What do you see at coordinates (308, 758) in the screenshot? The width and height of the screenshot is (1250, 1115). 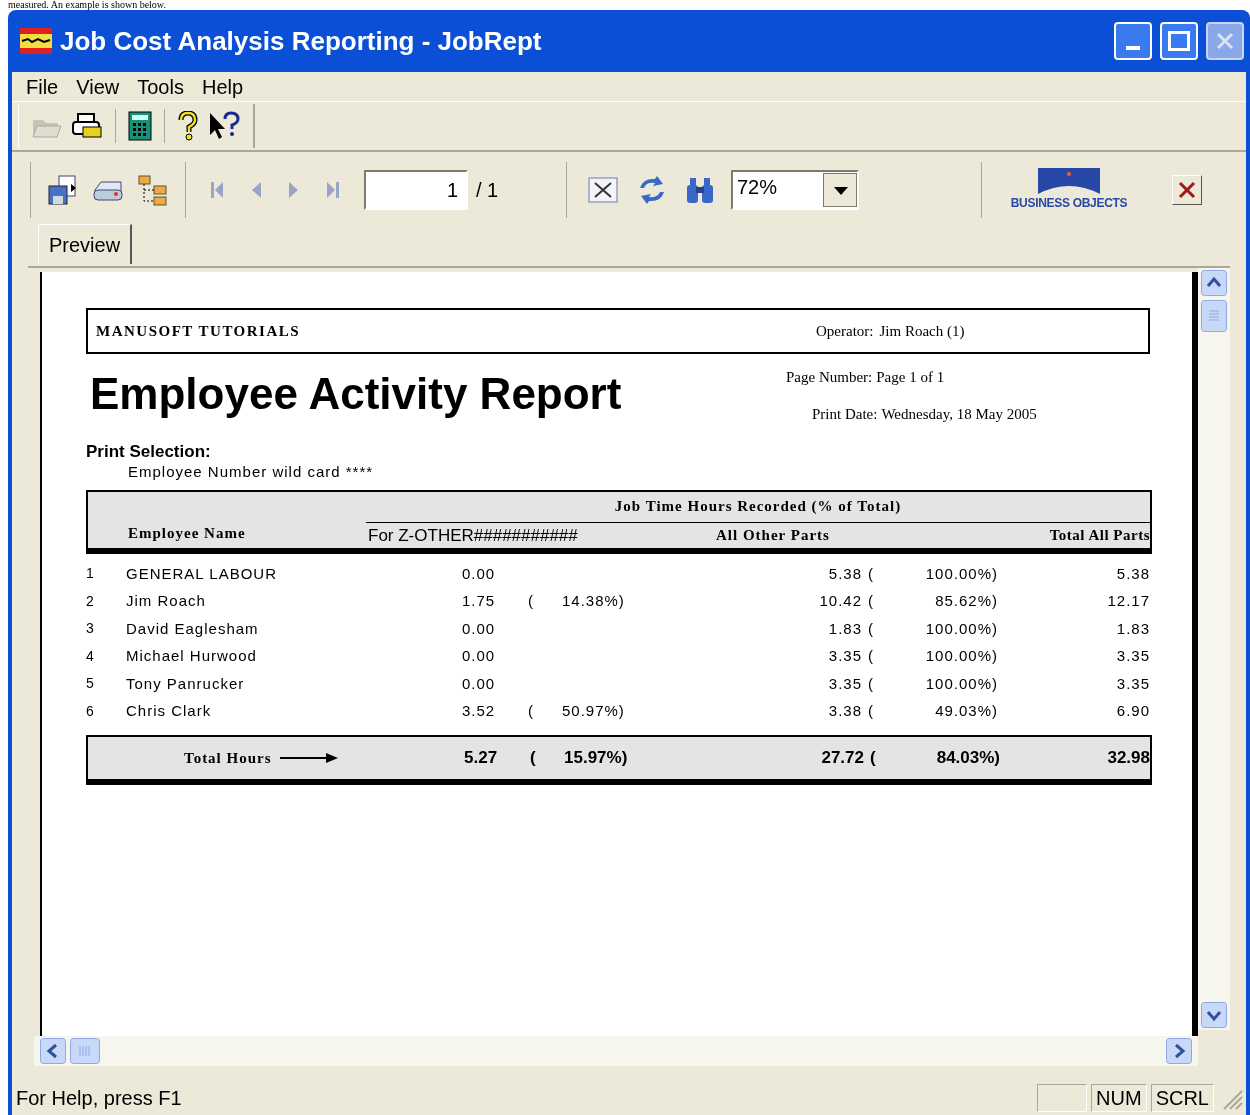 I see `arrow-icon` at bounding box center [308, 758].